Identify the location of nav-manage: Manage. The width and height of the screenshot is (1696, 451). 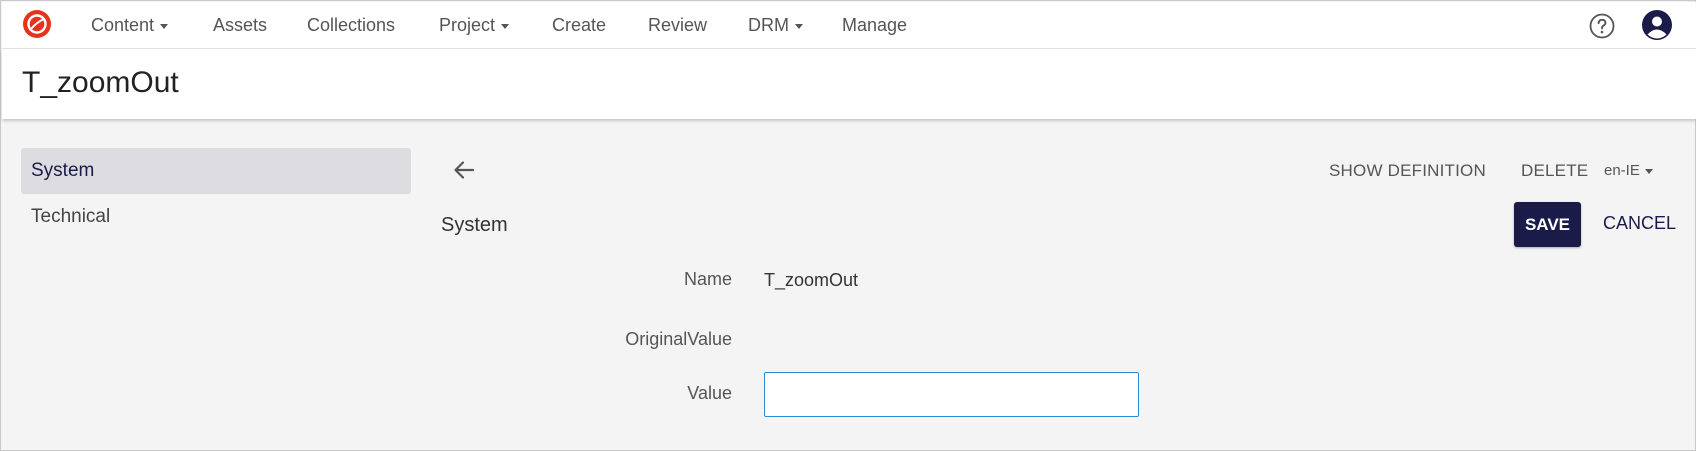
(874, 25).